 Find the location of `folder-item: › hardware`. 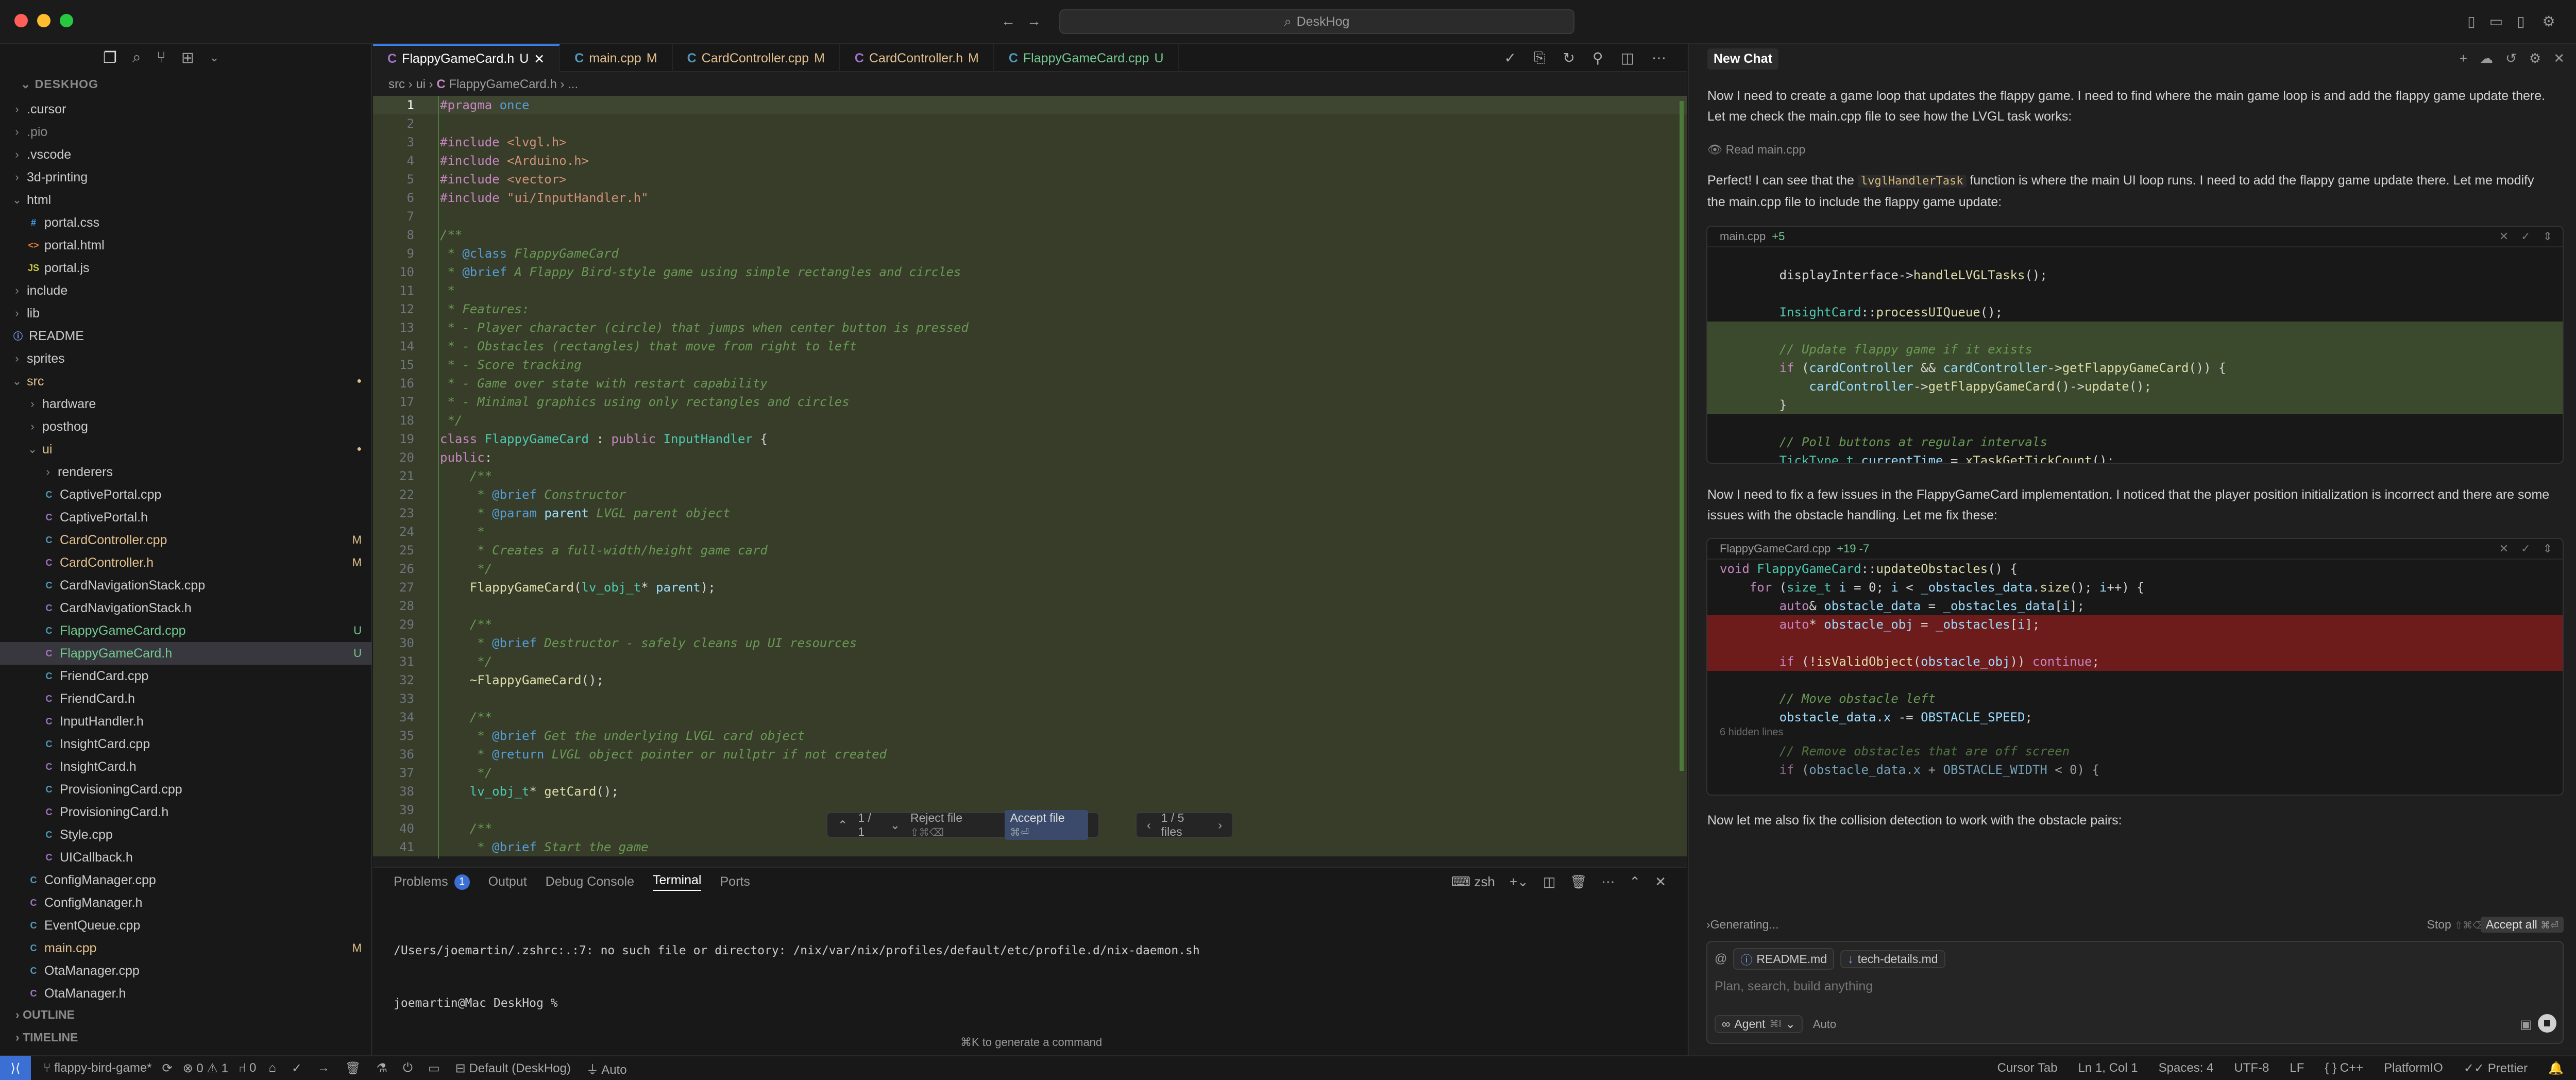

folder-item: › hardware is located at coordinates (186, 404).